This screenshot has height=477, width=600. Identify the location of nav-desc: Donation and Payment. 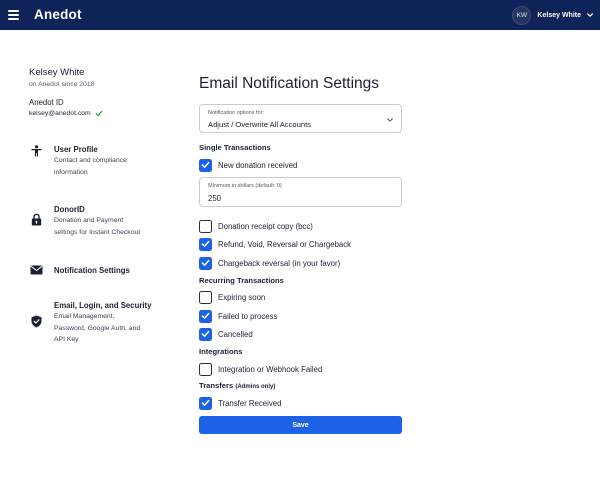
(89, 220).